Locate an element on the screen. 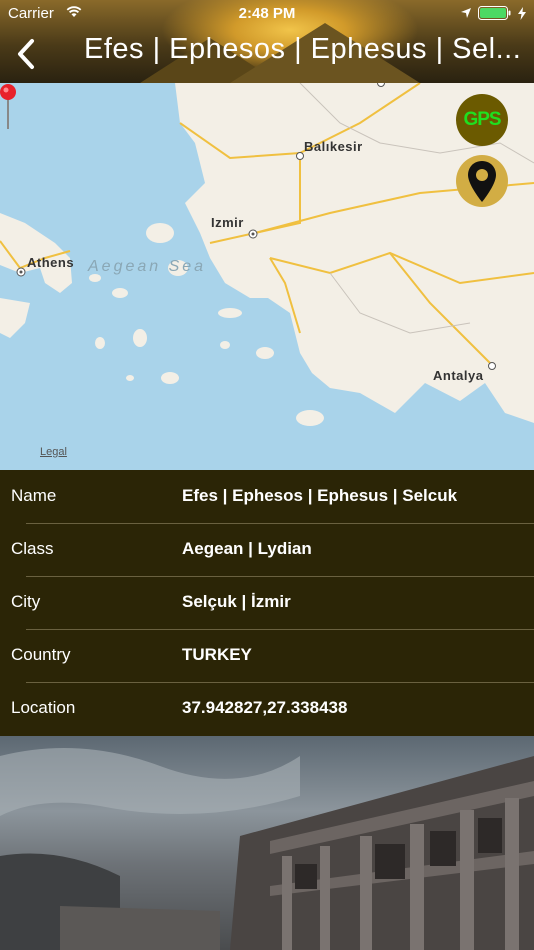  table-row-location: Location 37.942827,27.338438 is located at coordinates (267, 708).